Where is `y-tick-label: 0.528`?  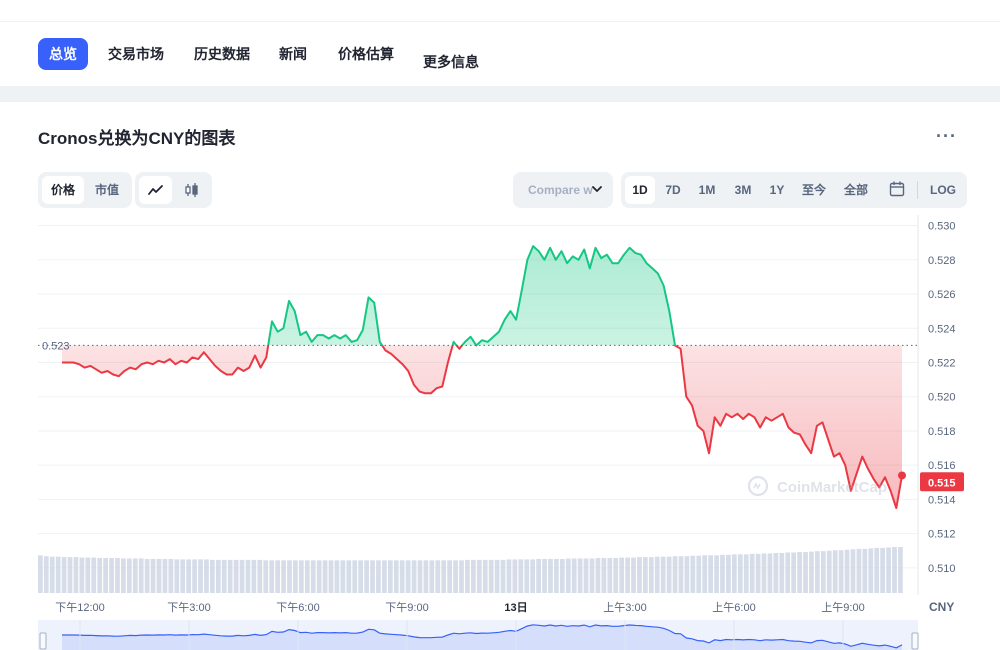 y-tick-label: 0.528 is located at coordinates (942, 261).